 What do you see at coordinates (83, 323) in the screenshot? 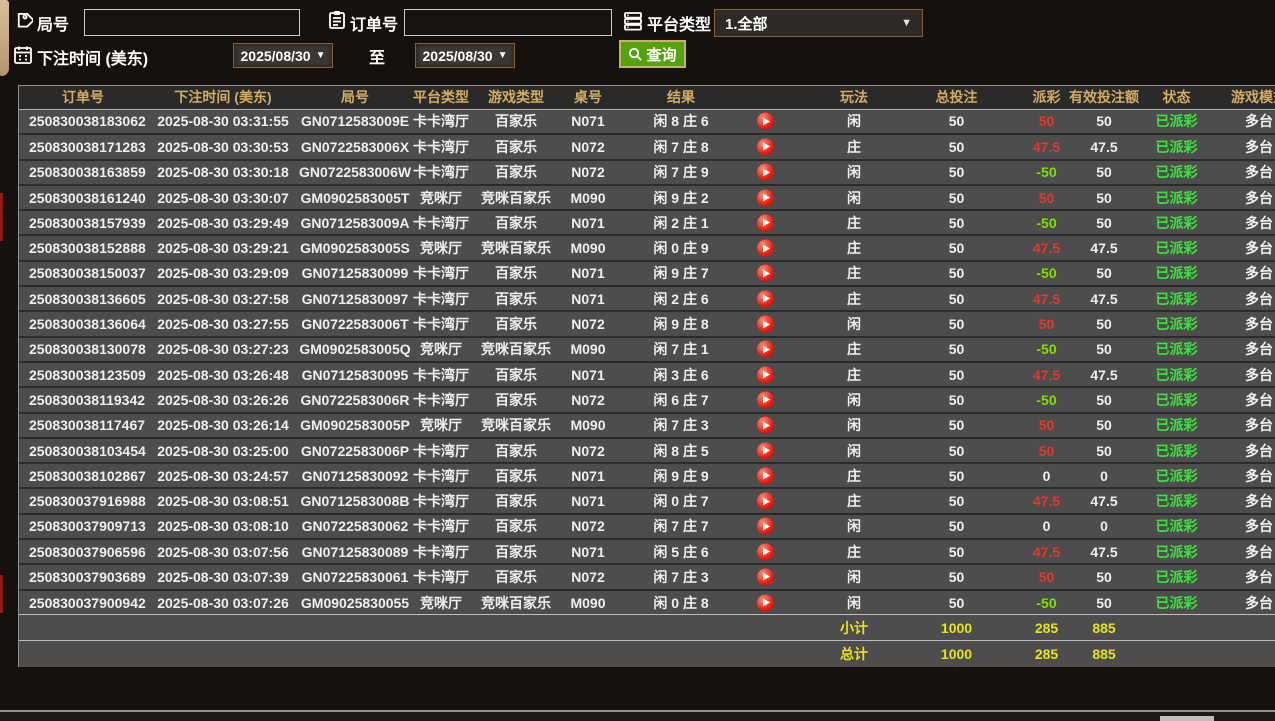
I see `cell-order-id: 250830038136064` at bounding box center [83, 323].